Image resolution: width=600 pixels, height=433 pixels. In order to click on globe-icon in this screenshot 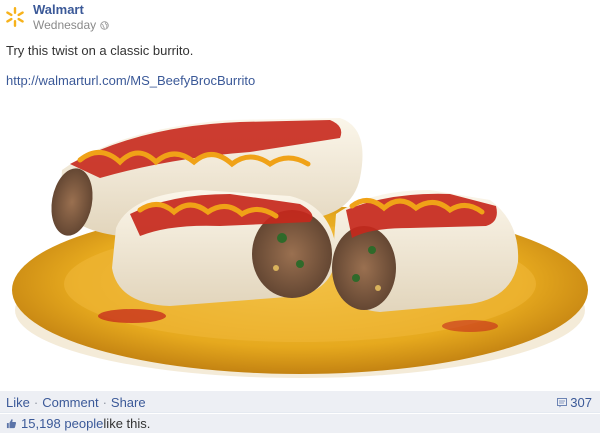, I will do `click(104, 25)`.